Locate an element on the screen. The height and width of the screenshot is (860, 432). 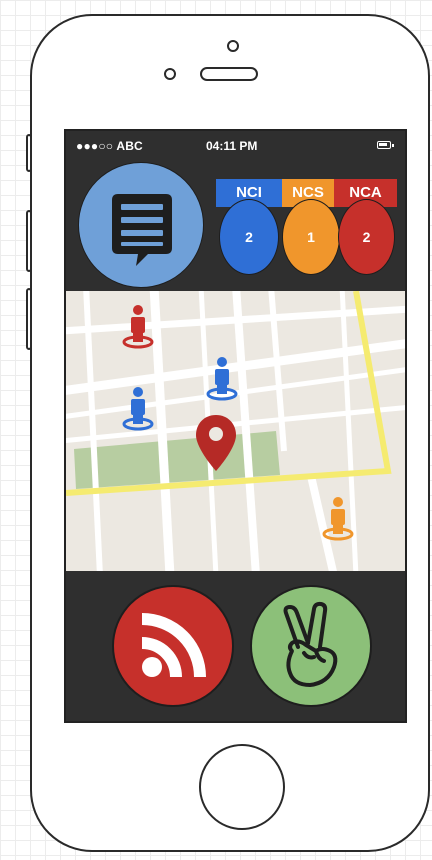
home-button is located at coordinates (242, 787).